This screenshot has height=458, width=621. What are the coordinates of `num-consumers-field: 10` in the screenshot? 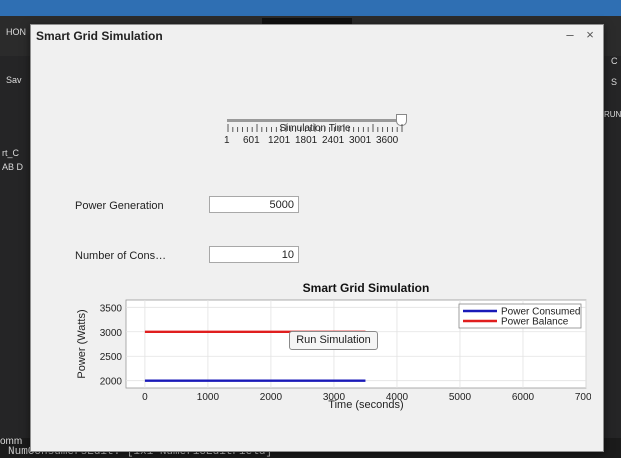 It's located at (254, 254).